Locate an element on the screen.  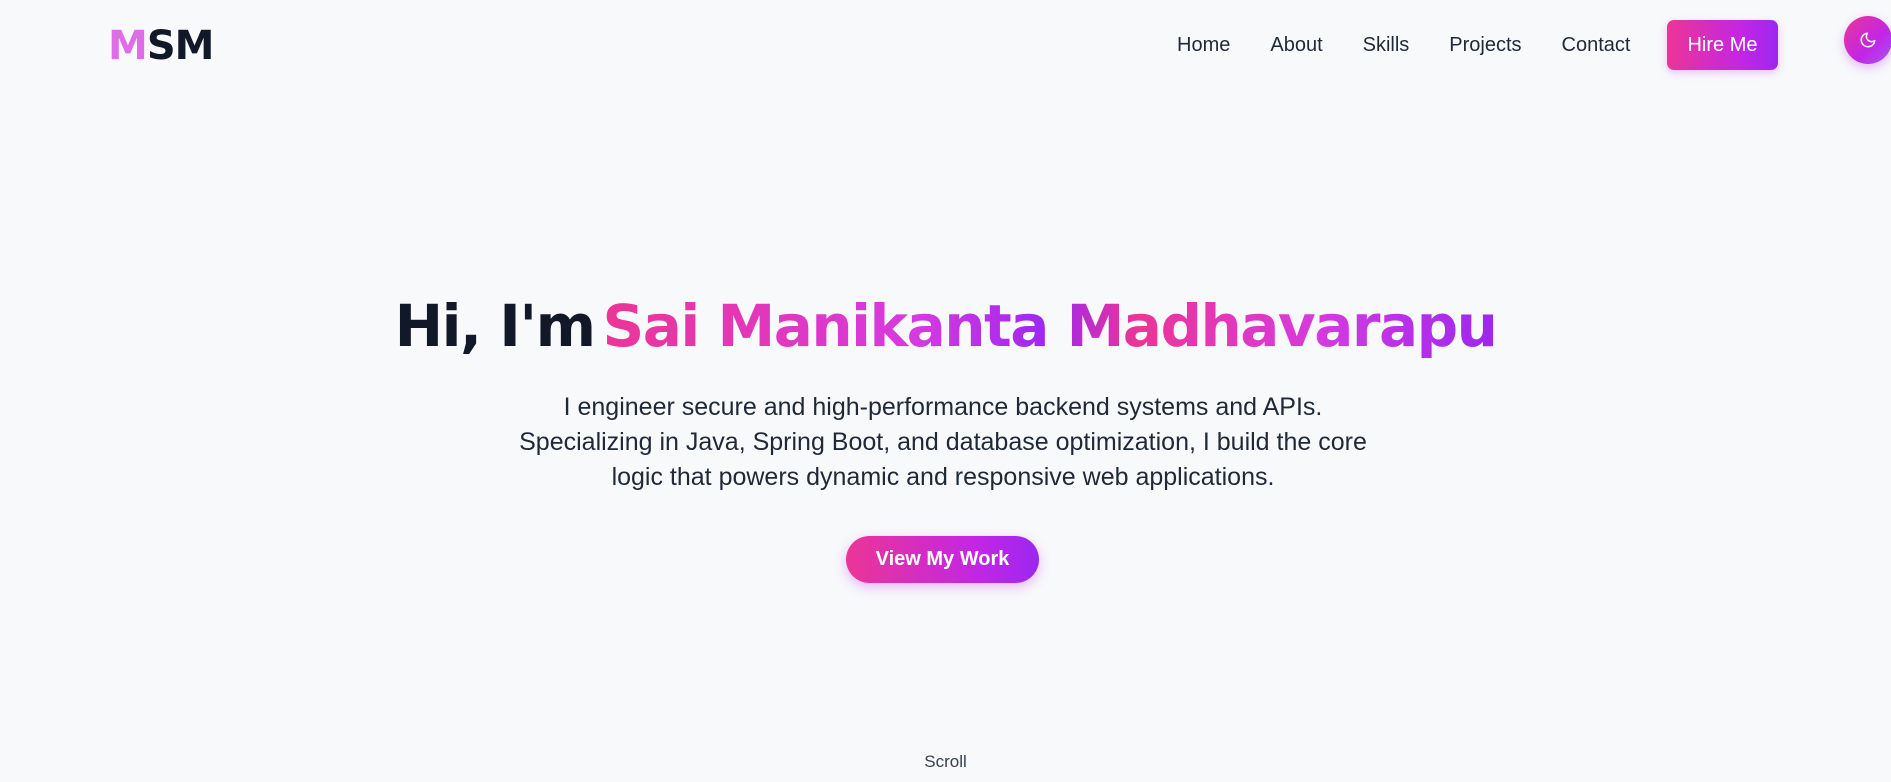
moon-icon is located at coordinates (1868, 40).